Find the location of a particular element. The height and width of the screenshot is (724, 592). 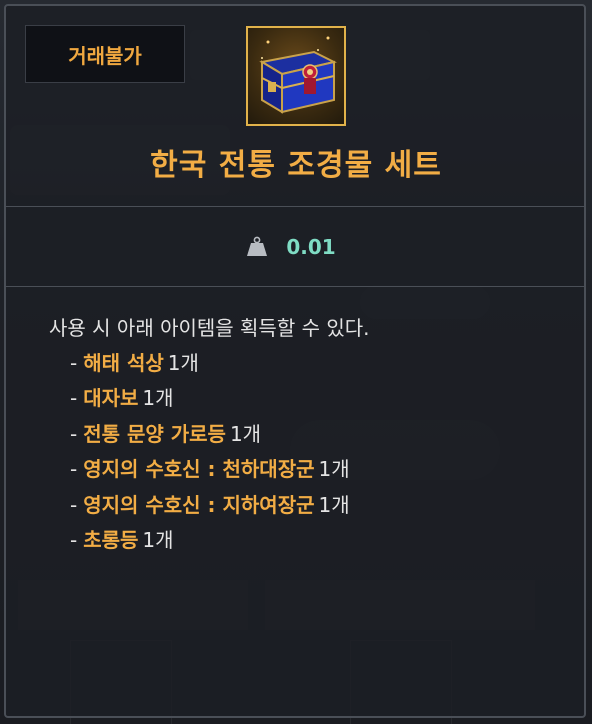

list-item: - 영지의 수호신 : 지하여장군 1개 is located at coordinates (210, 505).